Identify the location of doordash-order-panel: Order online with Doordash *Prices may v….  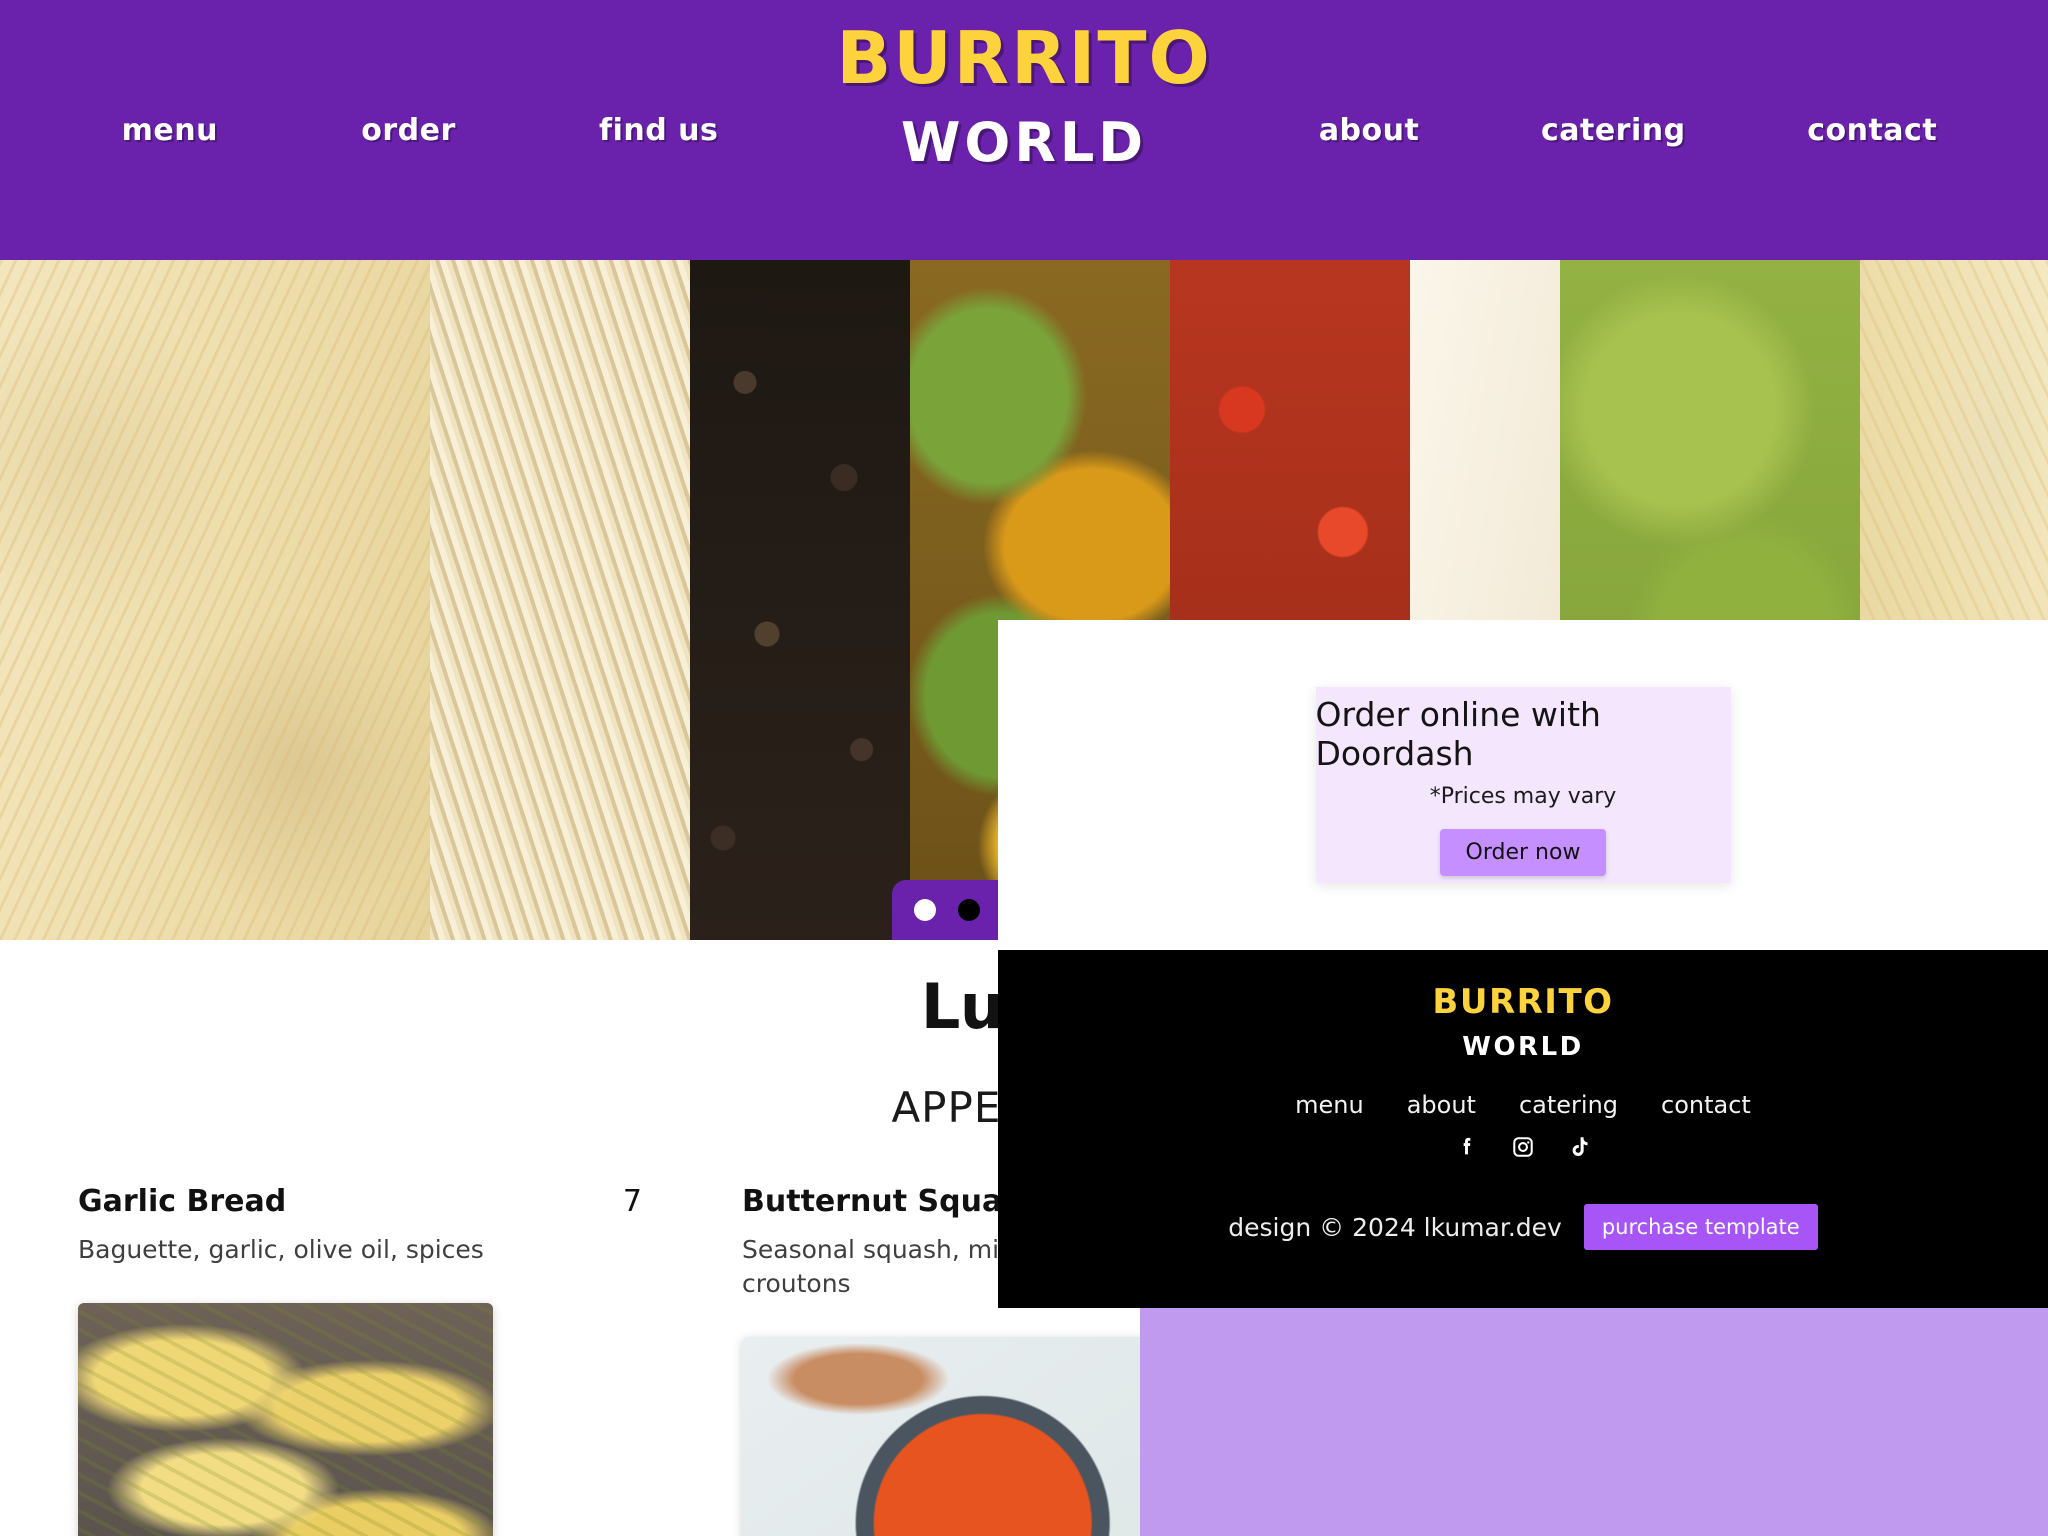
(1523, 785).